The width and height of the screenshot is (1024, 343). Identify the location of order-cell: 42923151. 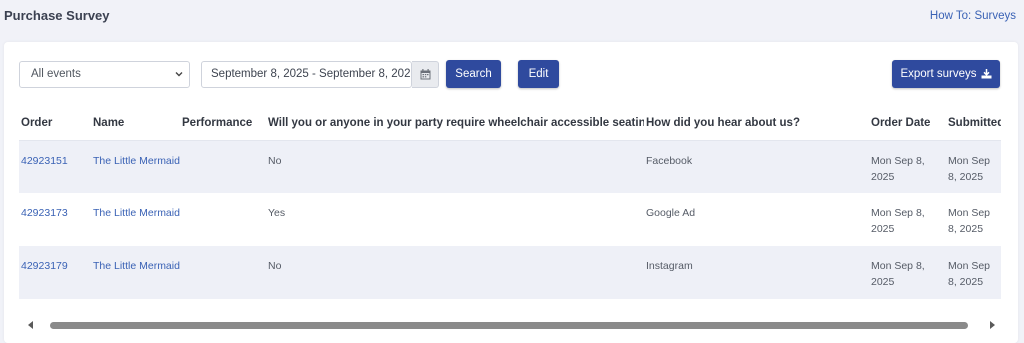
(55, 166).